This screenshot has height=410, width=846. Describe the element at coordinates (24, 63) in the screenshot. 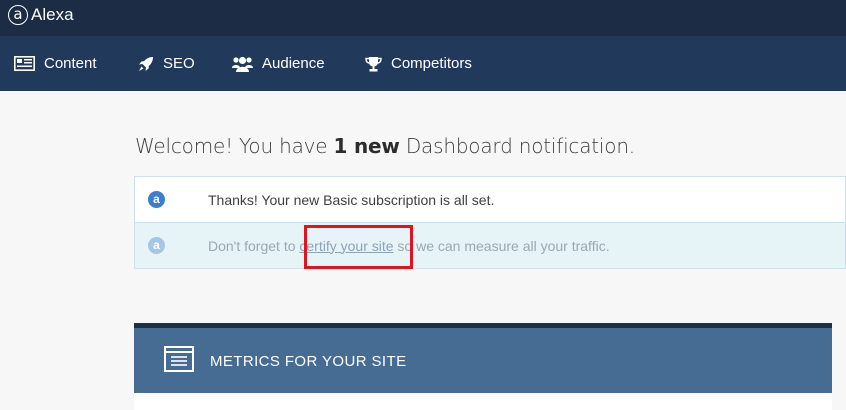

I see `newspaper-icon` at that location.